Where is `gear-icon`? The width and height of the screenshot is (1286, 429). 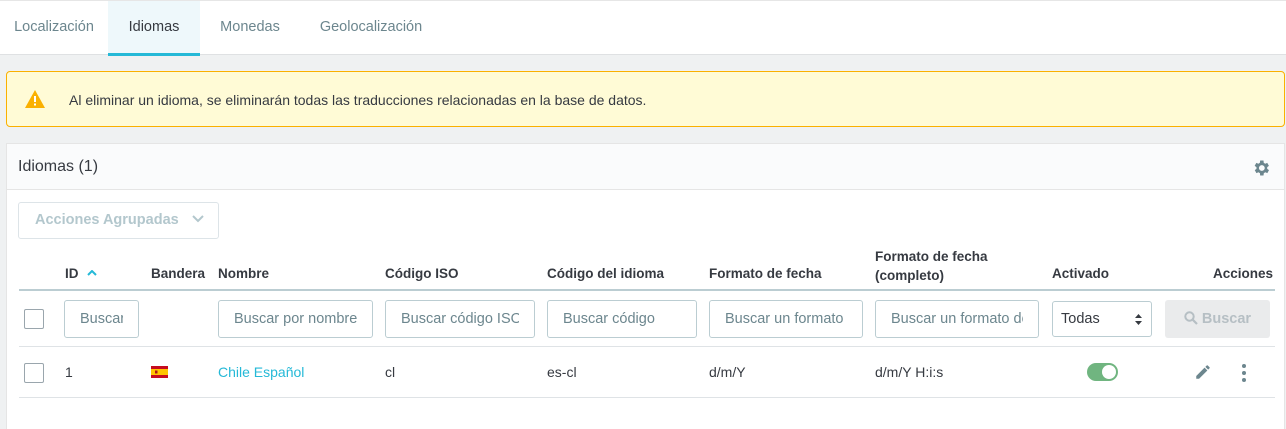
gear-icon is located at coordinates (1261, 168).